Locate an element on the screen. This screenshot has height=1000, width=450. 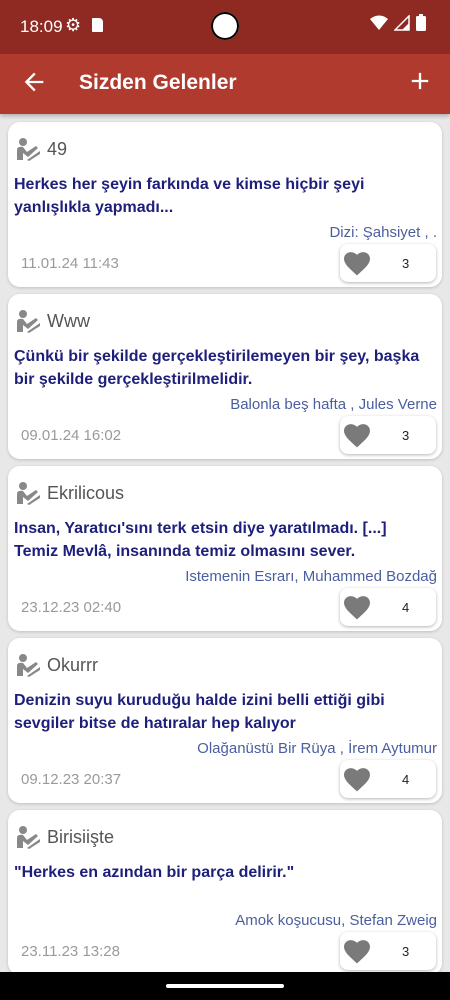
post-date: 23.12.23 02:40 is located at coordinates (71, 607).